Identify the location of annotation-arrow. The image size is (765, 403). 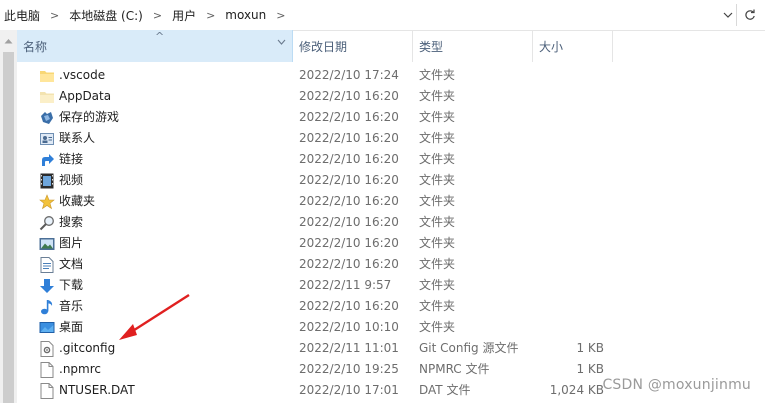
(154, 316).